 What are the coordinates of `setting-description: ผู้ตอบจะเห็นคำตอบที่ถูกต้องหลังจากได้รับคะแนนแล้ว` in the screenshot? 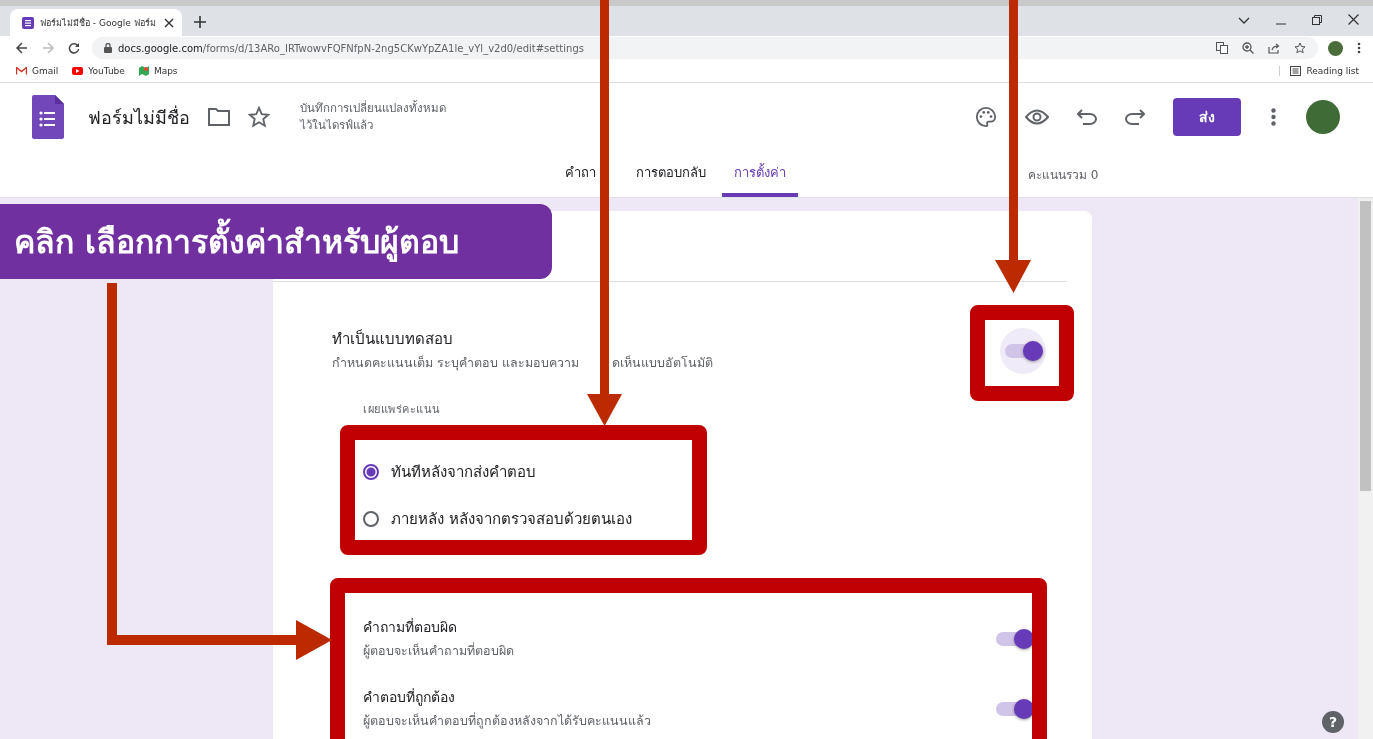 It's located at (507, 721).